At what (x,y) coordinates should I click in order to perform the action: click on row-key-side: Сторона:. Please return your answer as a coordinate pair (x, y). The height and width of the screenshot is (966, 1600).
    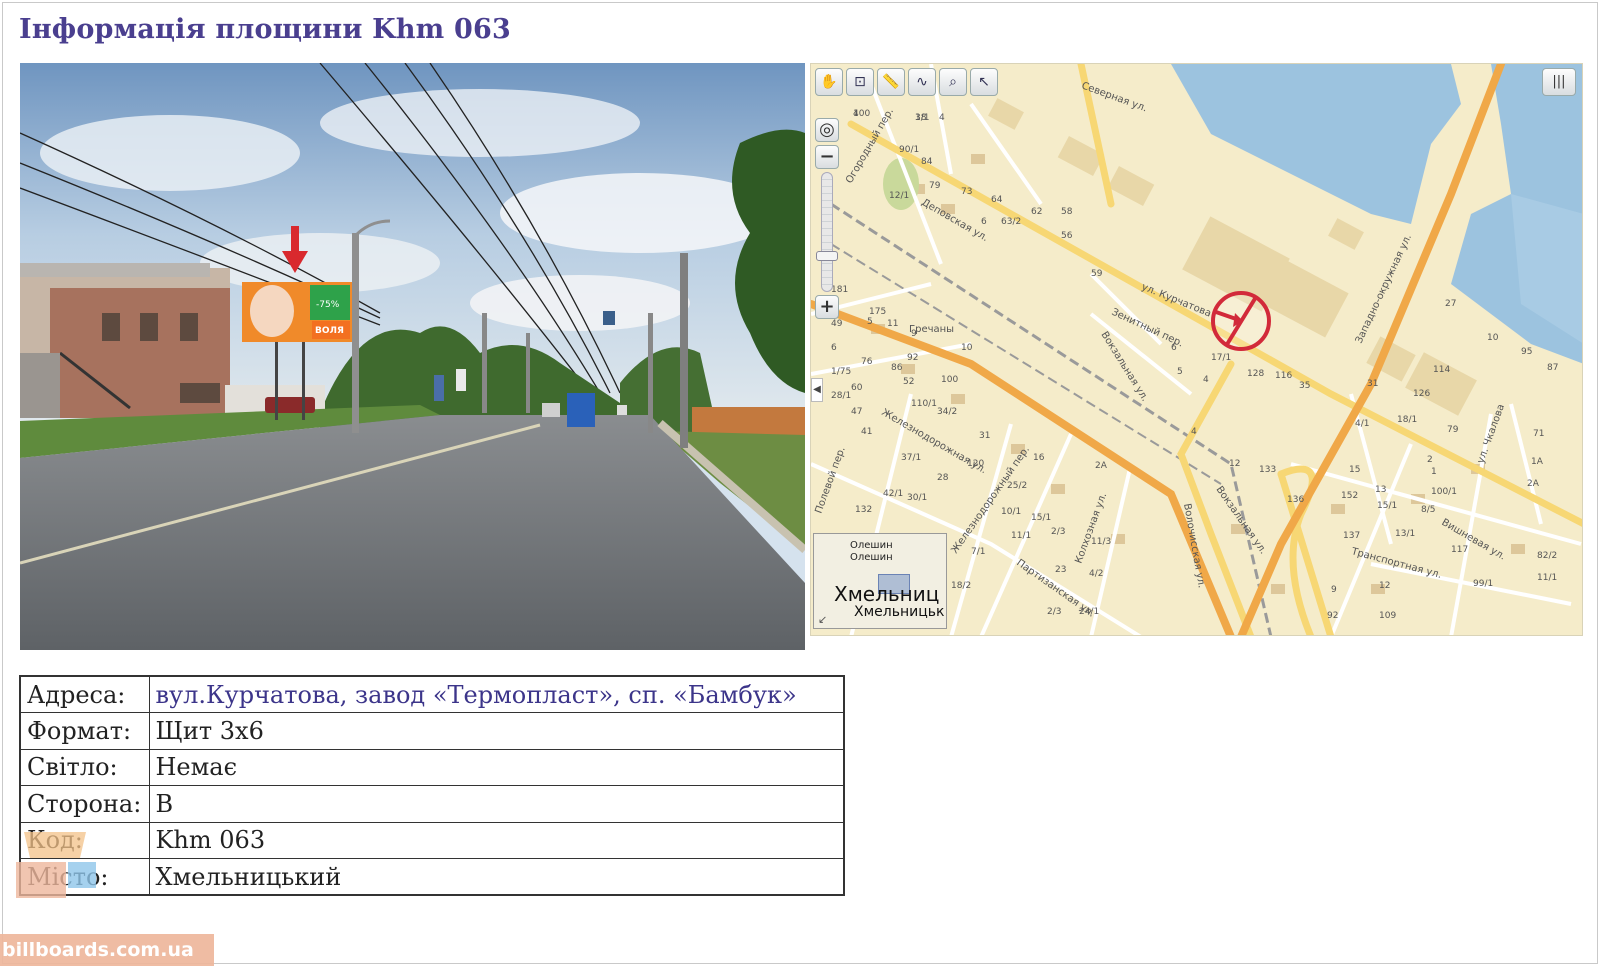
    Looking at the image, I should click on (84, 804).